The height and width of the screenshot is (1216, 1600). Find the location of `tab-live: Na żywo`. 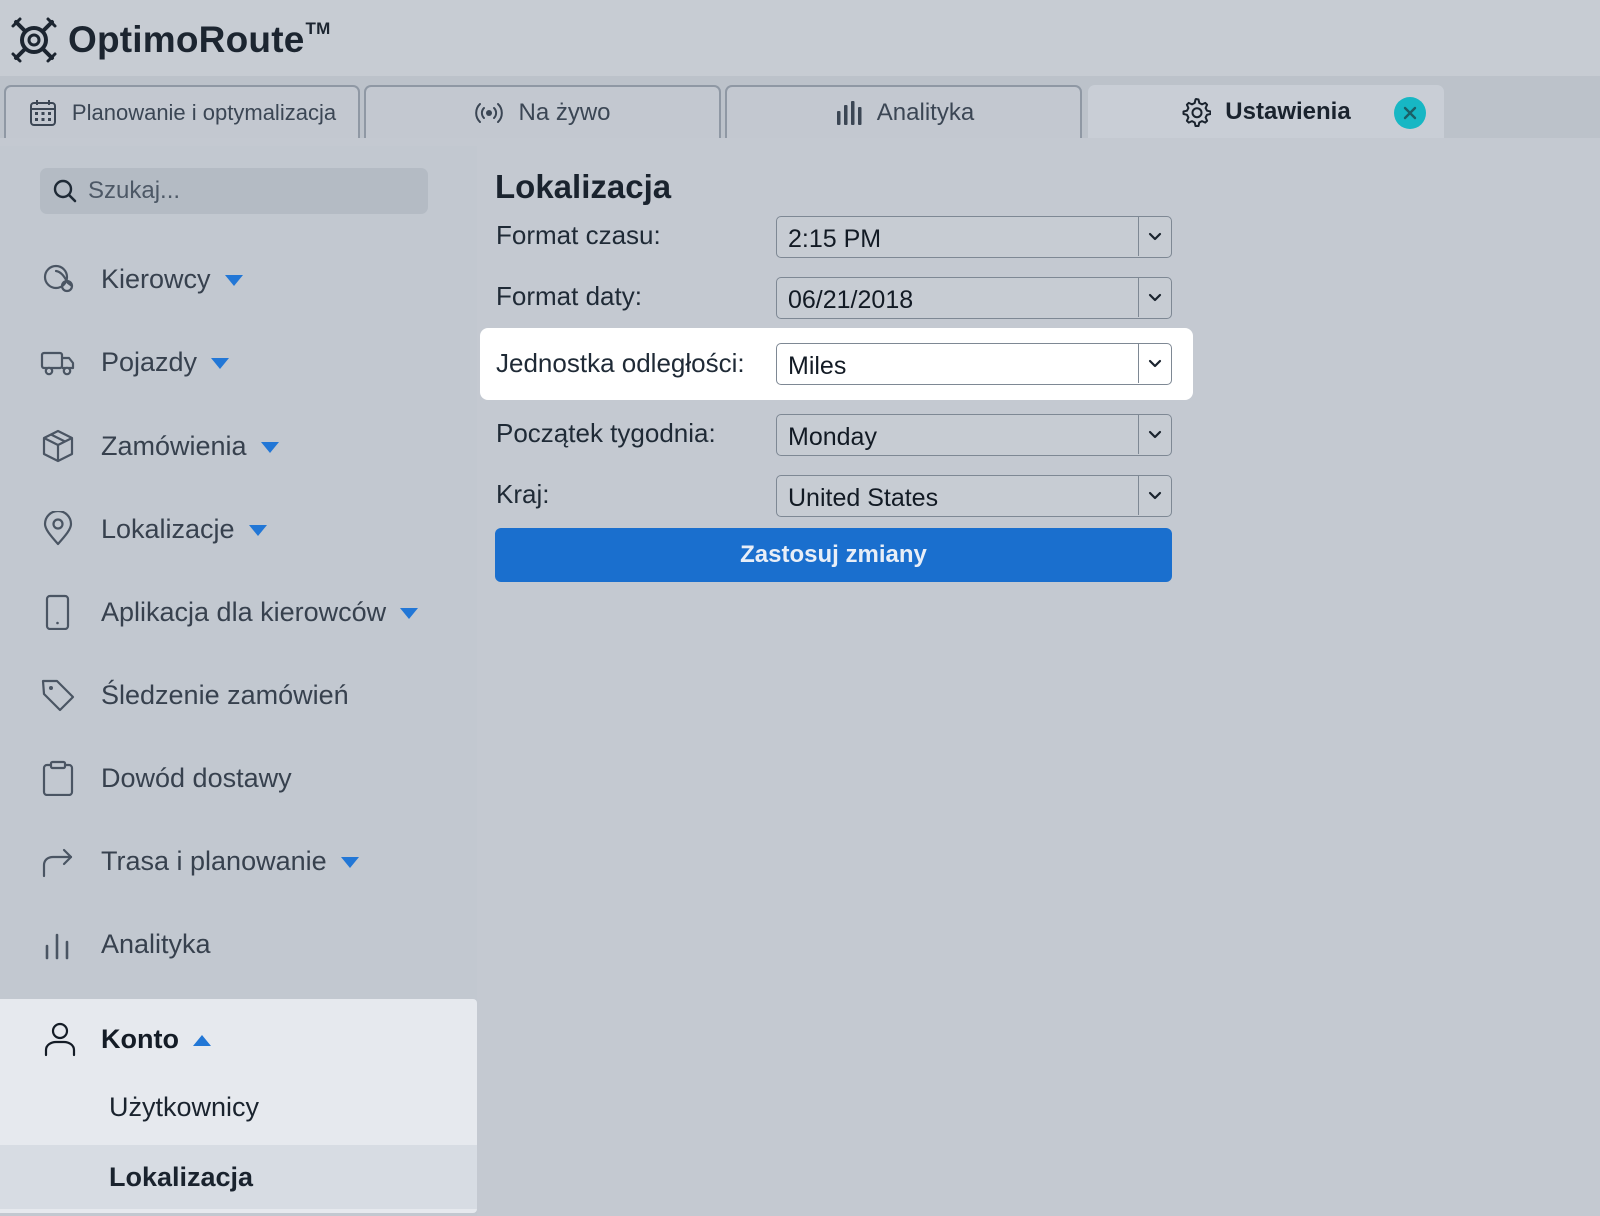

tab-live: Na żywo is located at coordinates (542, 111).